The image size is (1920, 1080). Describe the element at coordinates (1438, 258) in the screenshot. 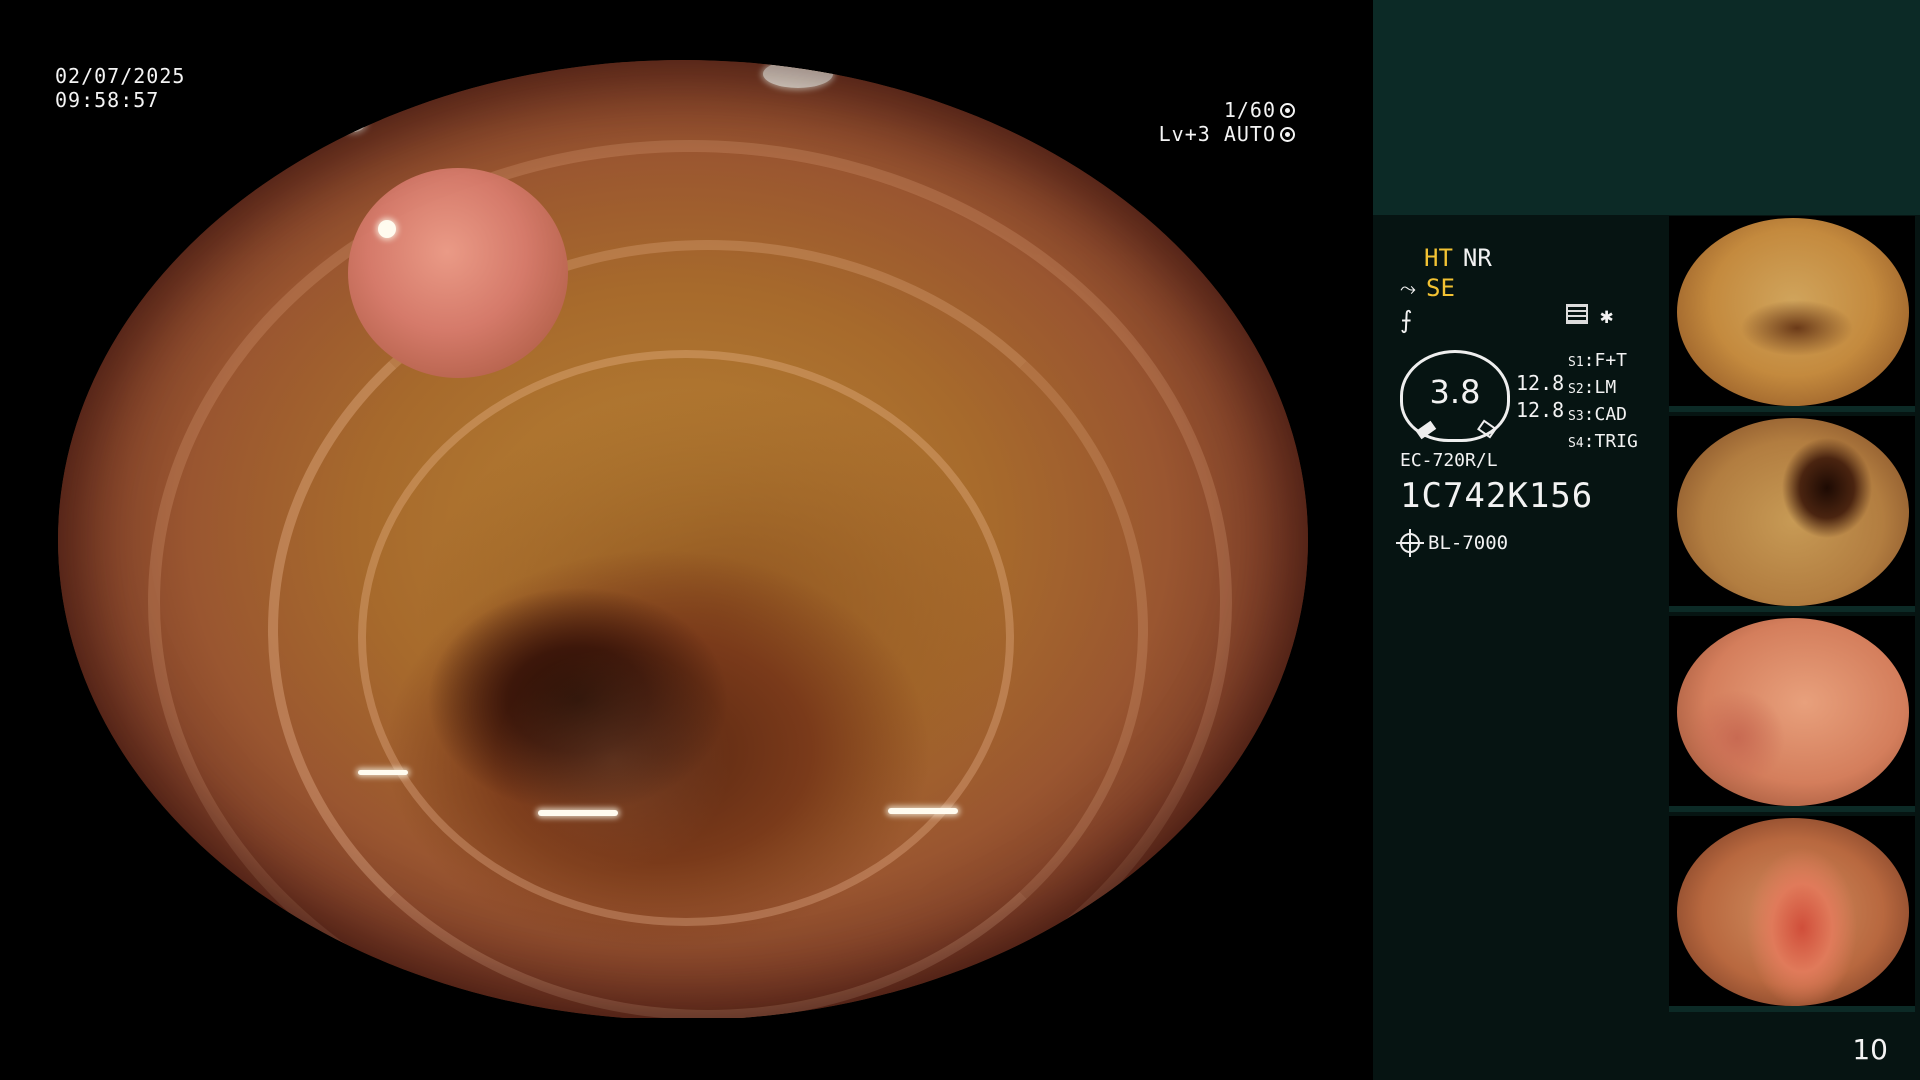

I see `mode-ht: HT` at that location.